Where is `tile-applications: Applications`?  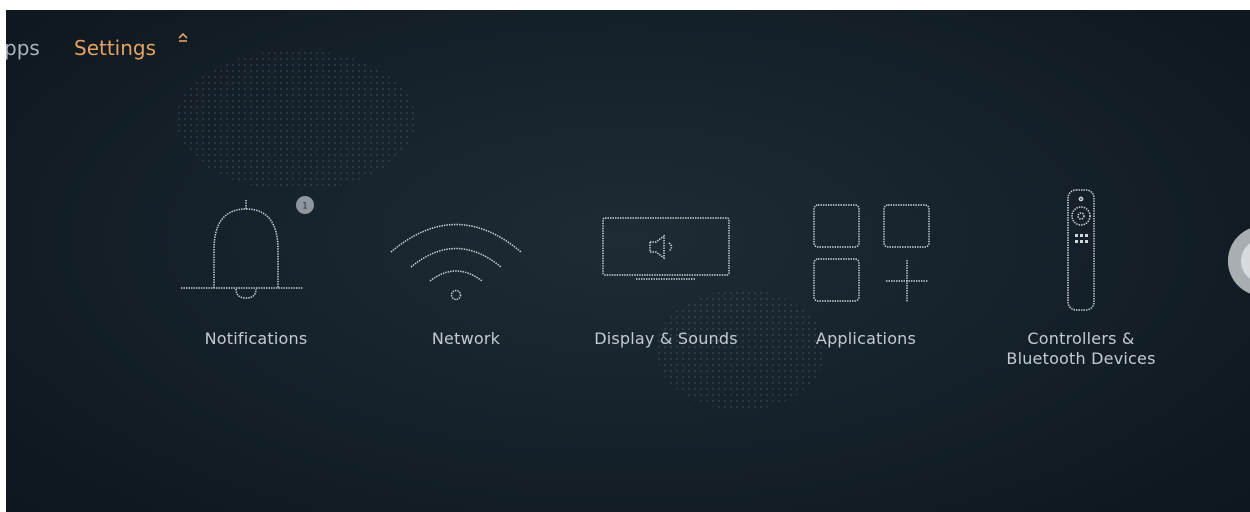 tile-applications: Applications is located at coordinates (866, 285).